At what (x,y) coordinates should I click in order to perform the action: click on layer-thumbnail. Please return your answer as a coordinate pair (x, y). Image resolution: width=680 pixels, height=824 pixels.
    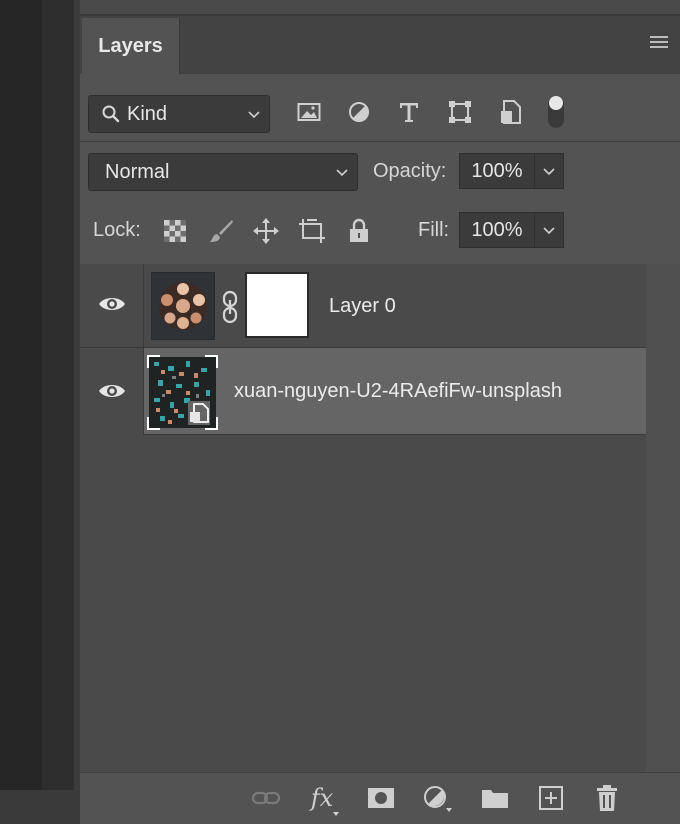
    Looking at the image, I should click on (183, 306).